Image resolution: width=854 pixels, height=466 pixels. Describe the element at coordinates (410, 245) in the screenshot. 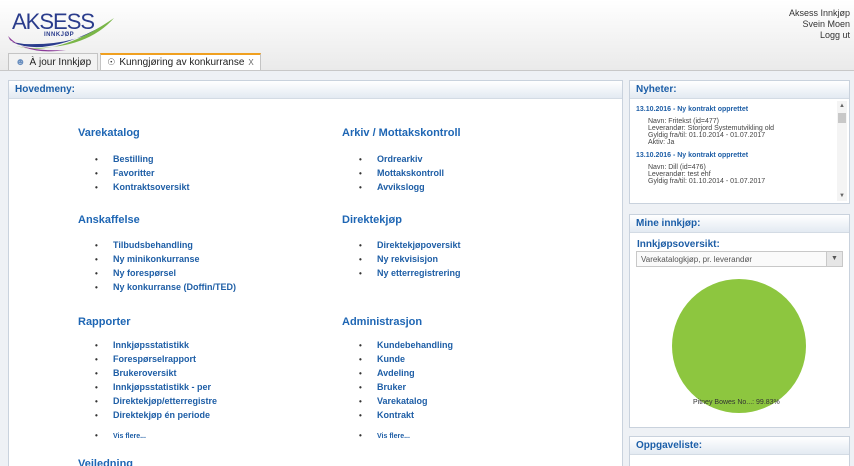

I see `menu-item: • Direktekjøpoversikt` at that location.